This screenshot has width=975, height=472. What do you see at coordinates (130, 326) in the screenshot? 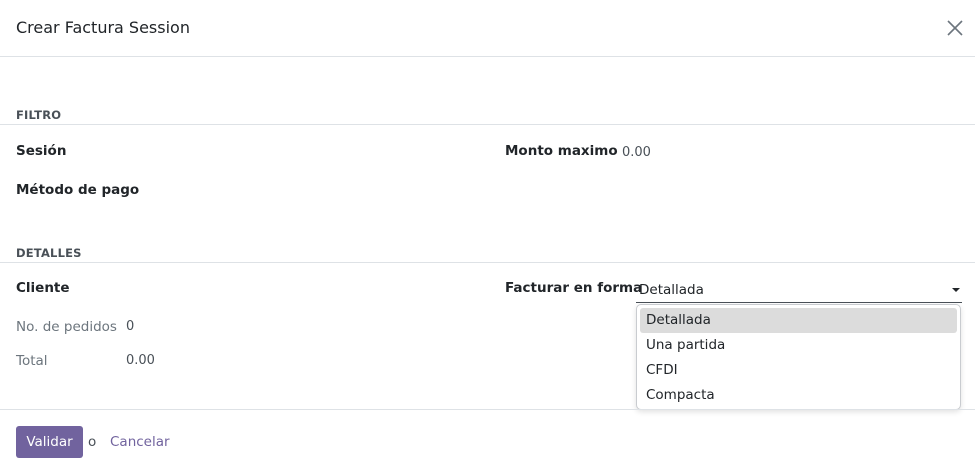
I see `pedidos-value: 0` at bounding box center [130, 326].